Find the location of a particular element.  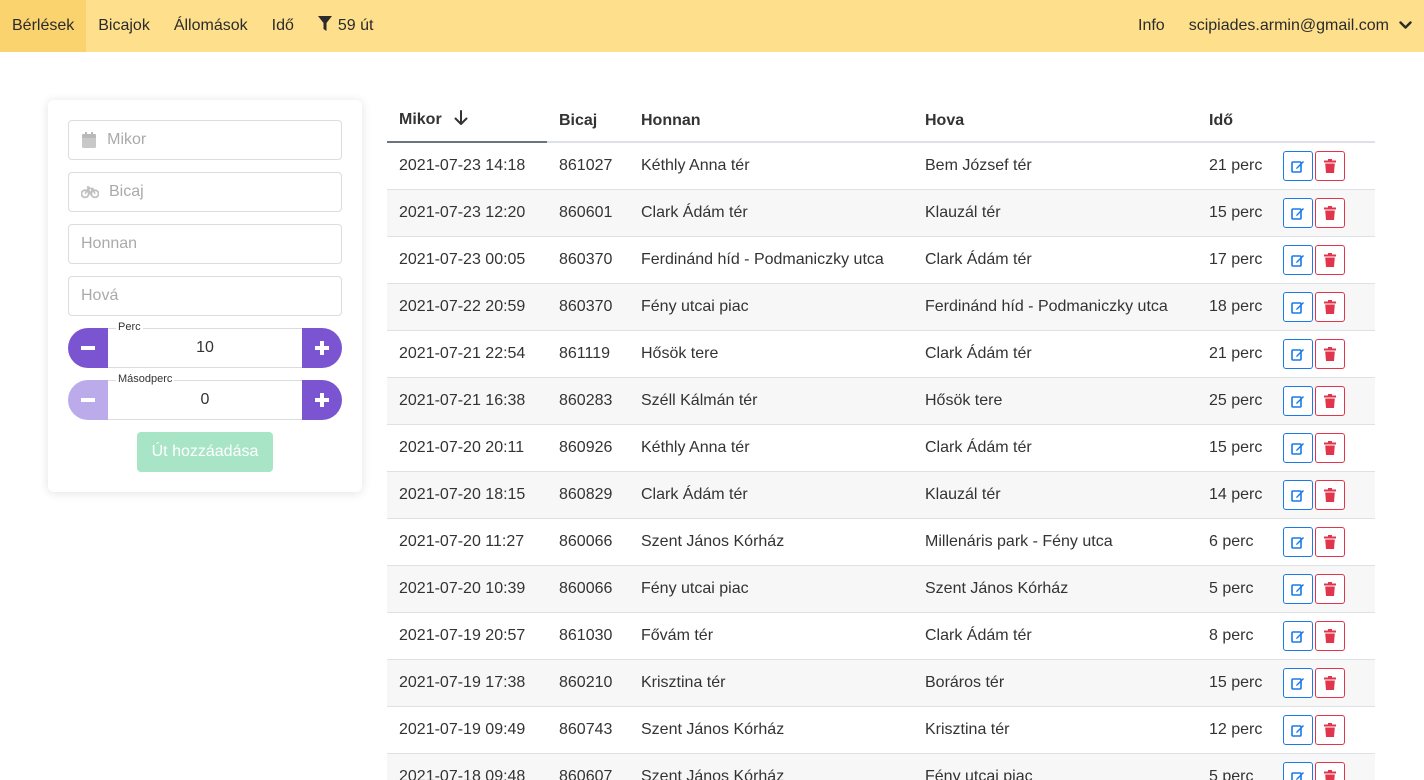

column-header-to: Hova is located at coordinates (1055, 121).